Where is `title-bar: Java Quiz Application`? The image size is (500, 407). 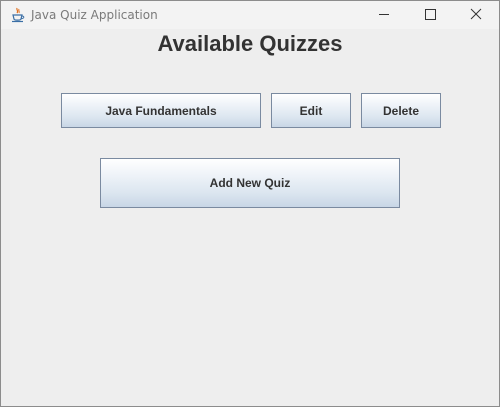 title-bar: Java Quiz Application is located at coordinates (250, 15).